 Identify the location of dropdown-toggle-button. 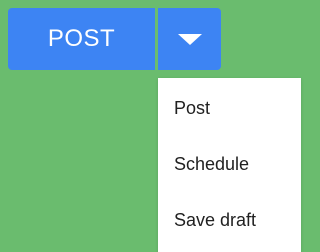
(189, 39).